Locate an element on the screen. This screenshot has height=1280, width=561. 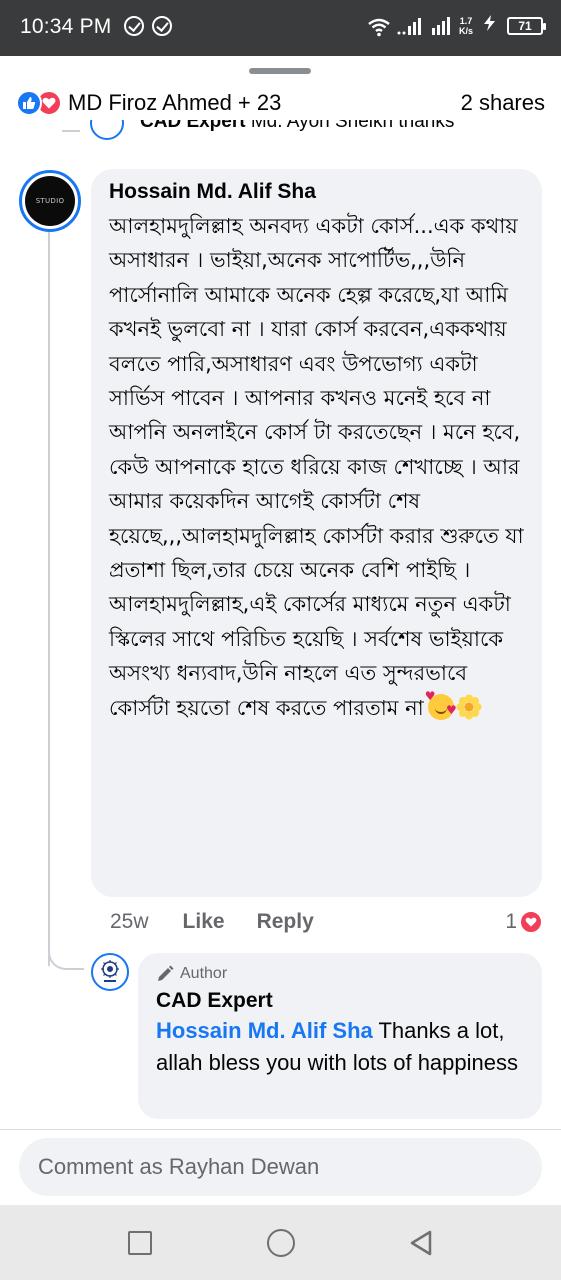
reaction-count-value: 1 is located at coordinates (511, 921).